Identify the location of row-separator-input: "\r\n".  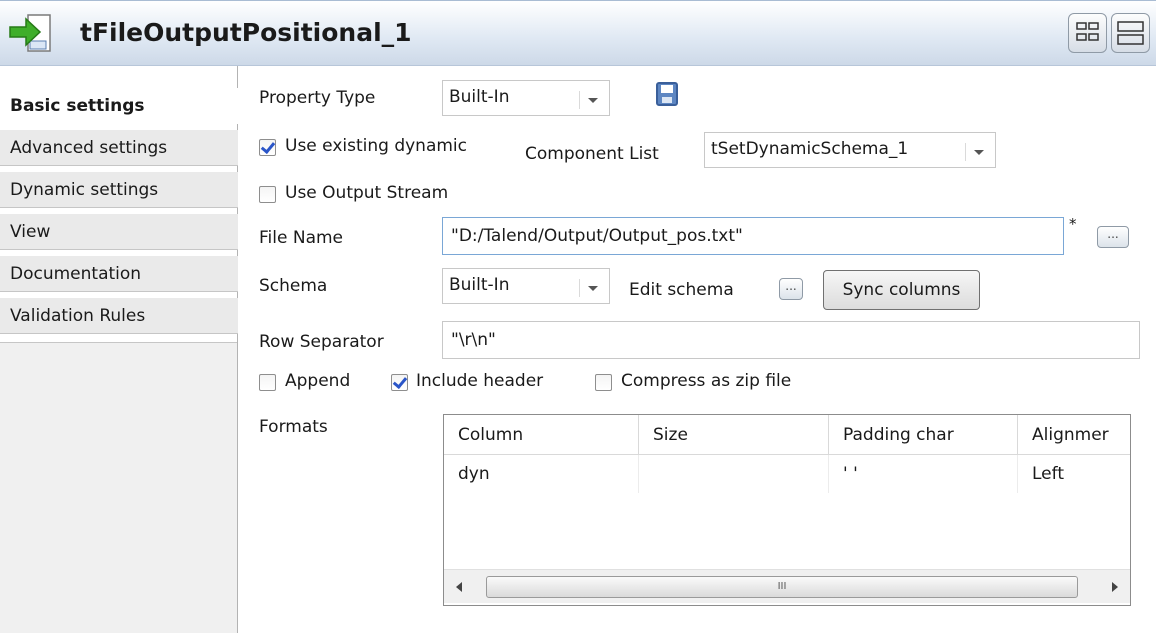
(791, 340).